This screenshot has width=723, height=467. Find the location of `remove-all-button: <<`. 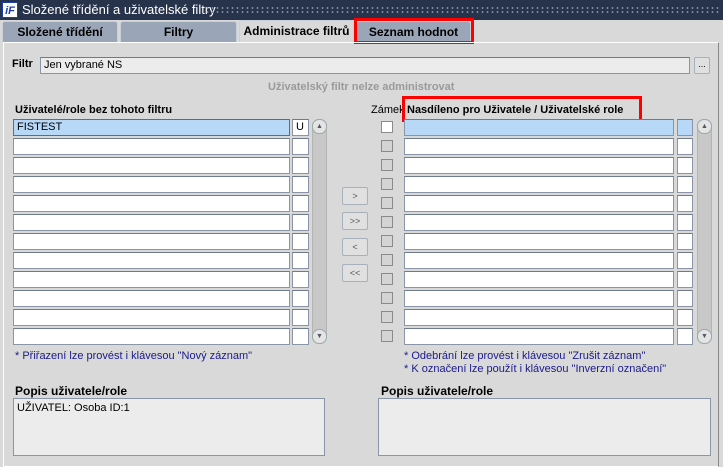

remove-all-button: << is located at coordinates (355, 273).